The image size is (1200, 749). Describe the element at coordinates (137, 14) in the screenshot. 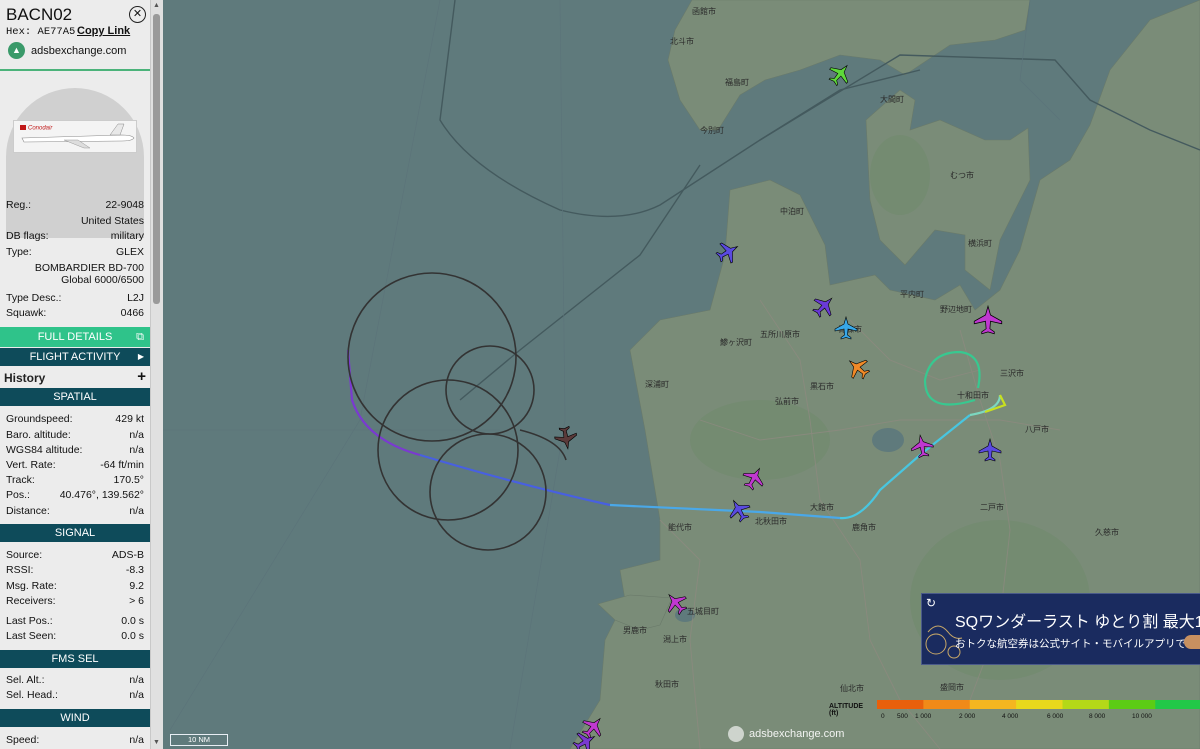

I see `close-icon: ✕` at that location.